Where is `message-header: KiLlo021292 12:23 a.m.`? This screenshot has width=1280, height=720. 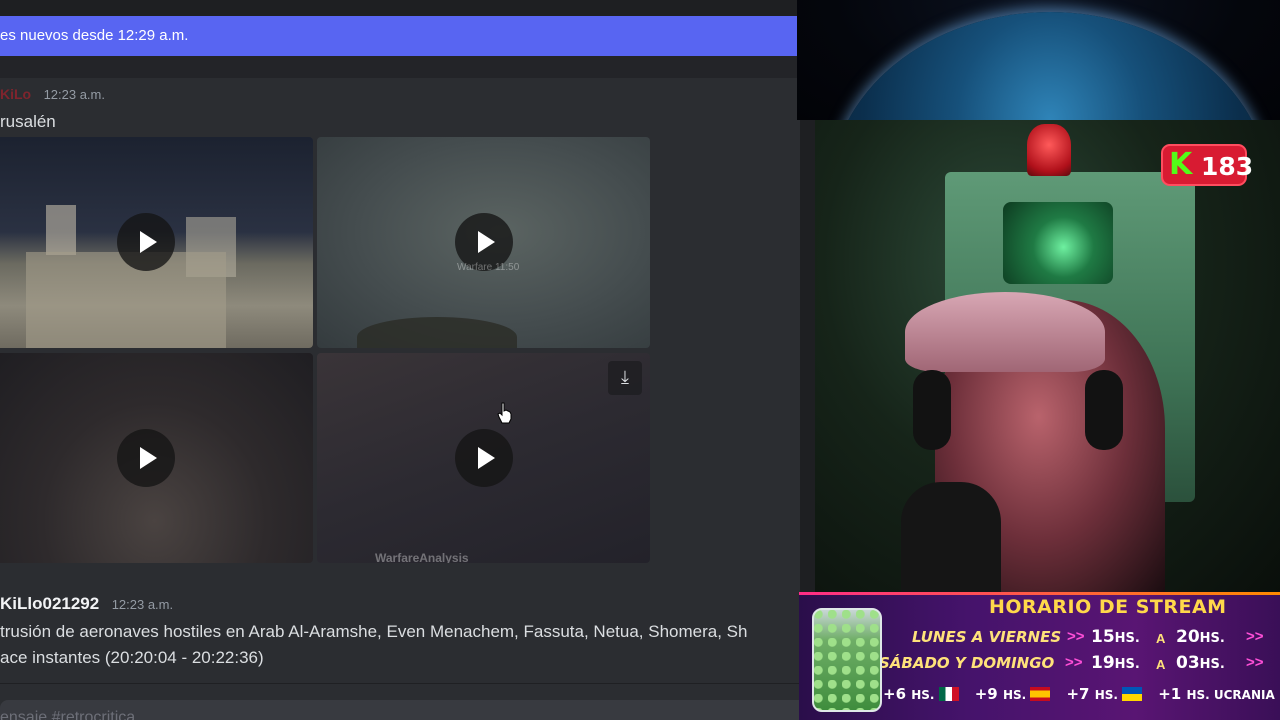 message-header: KiLlo021292 12:23 a.m. is located at coordinates (86, 604).